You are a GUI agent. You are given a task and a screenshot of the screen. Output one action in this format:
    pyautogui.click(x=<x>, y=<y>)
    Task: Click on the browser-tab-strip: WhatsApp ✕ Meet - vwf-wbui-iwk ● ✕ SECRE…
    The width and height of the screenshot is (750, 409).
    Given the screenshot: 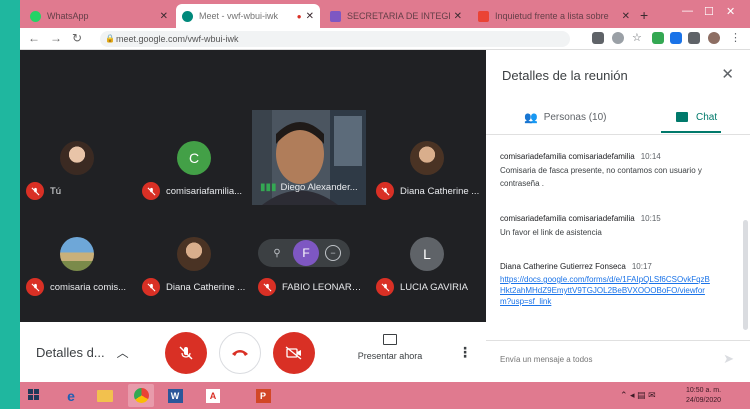 What is the action you would take?
    pyautogui.click(x=385, y=14)
    